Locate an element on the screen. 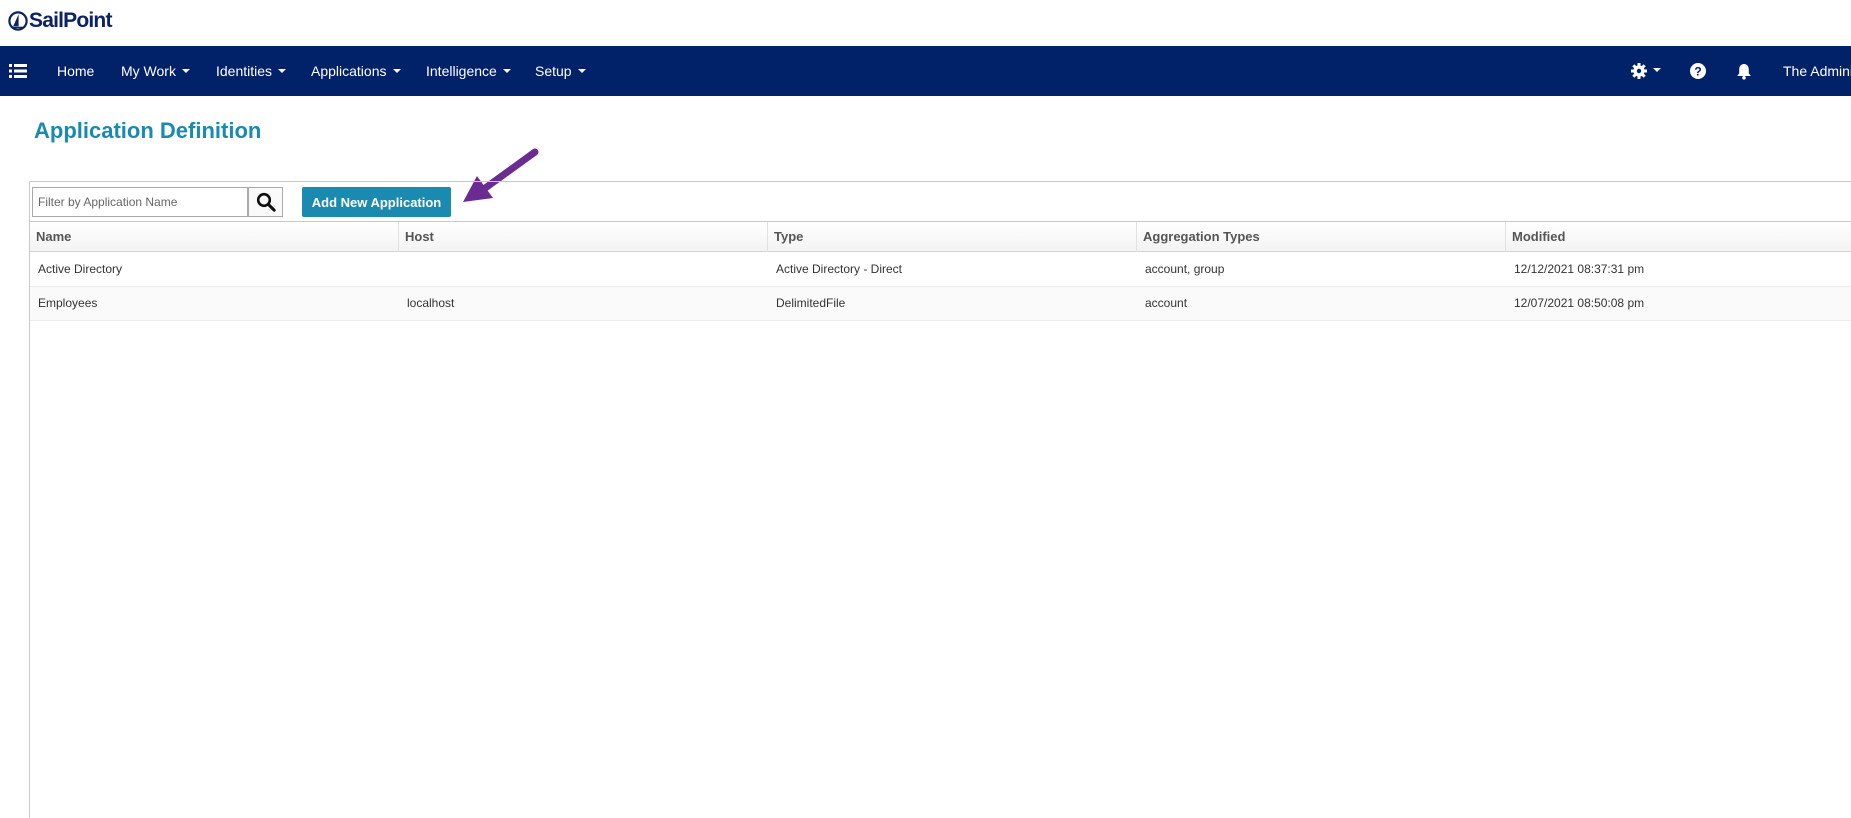  filter-application-name-input is located at coordinates (140, 202).